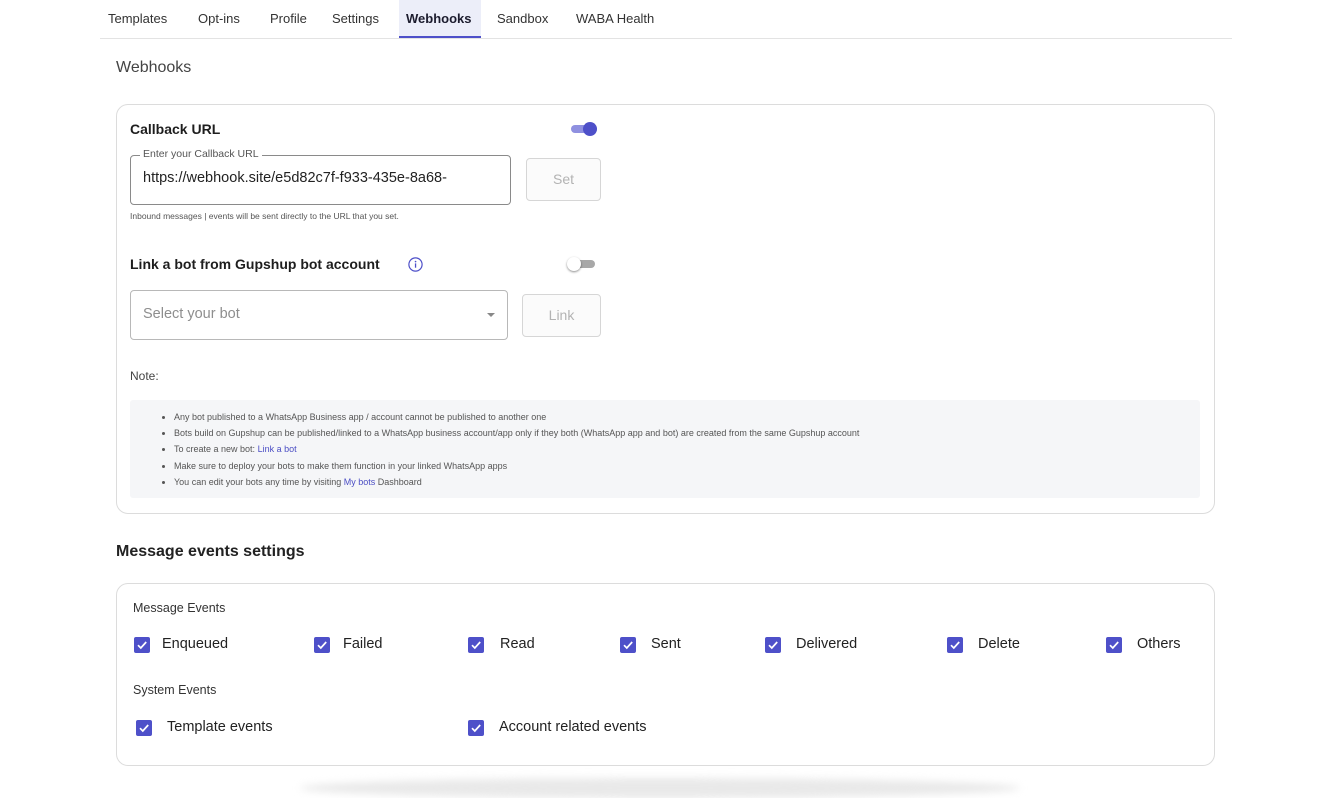 The height and width of the screenshot is (798, 1317). What do you see at coordinates (355, 19) in the screenshot?
I see `tab-settings: Settings` at bounding box center [355, 19].